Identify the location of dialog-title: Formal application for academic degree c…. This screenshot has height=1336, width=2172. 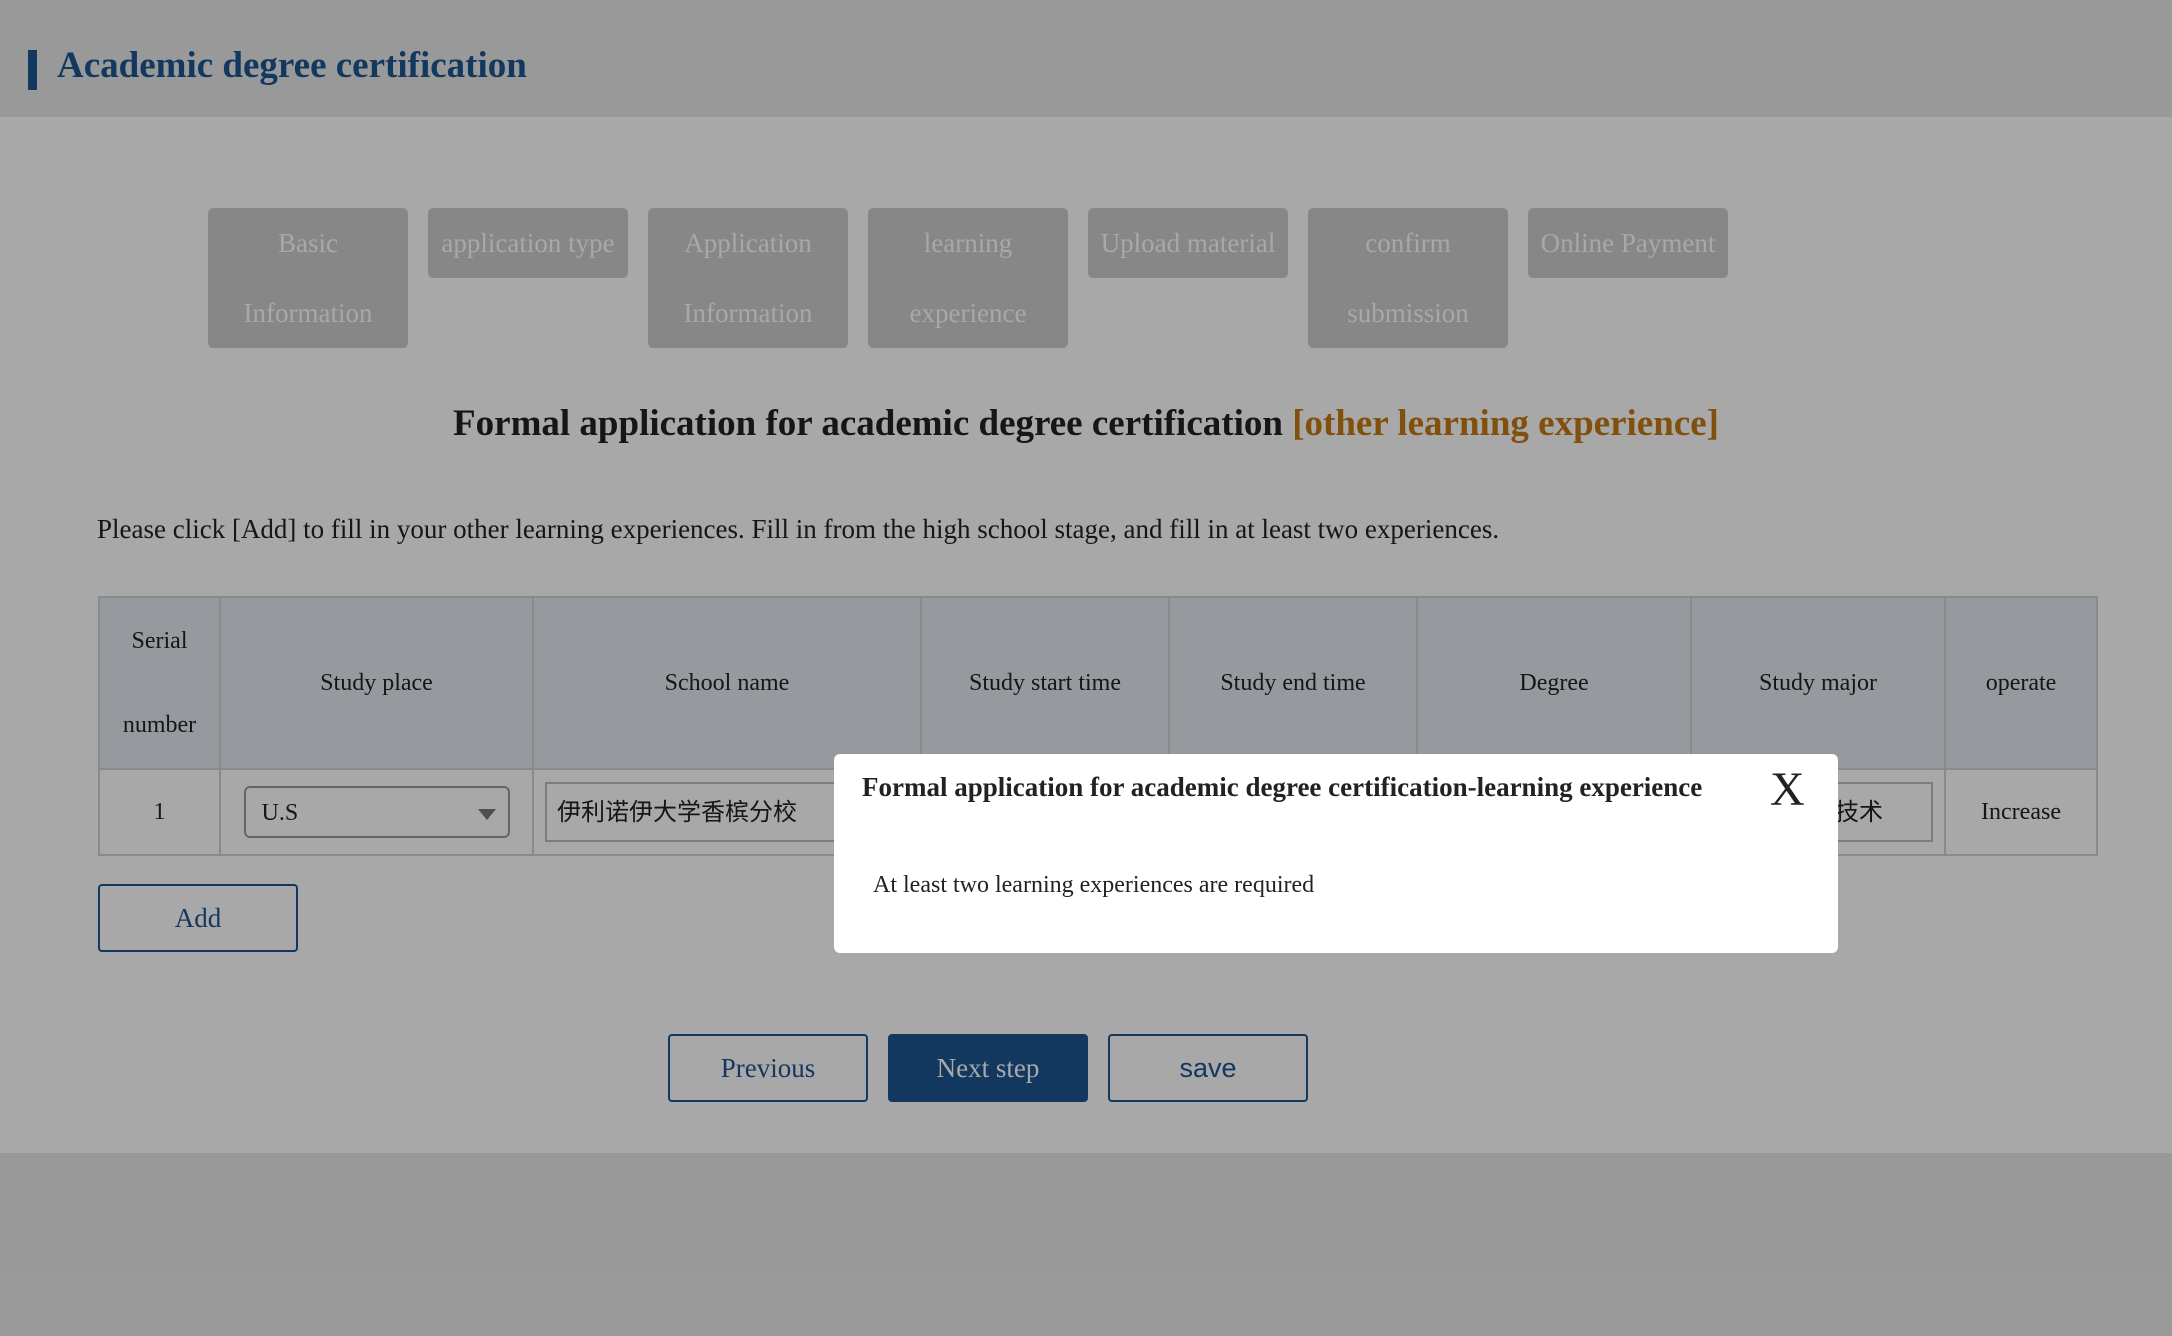
(1282, 787).